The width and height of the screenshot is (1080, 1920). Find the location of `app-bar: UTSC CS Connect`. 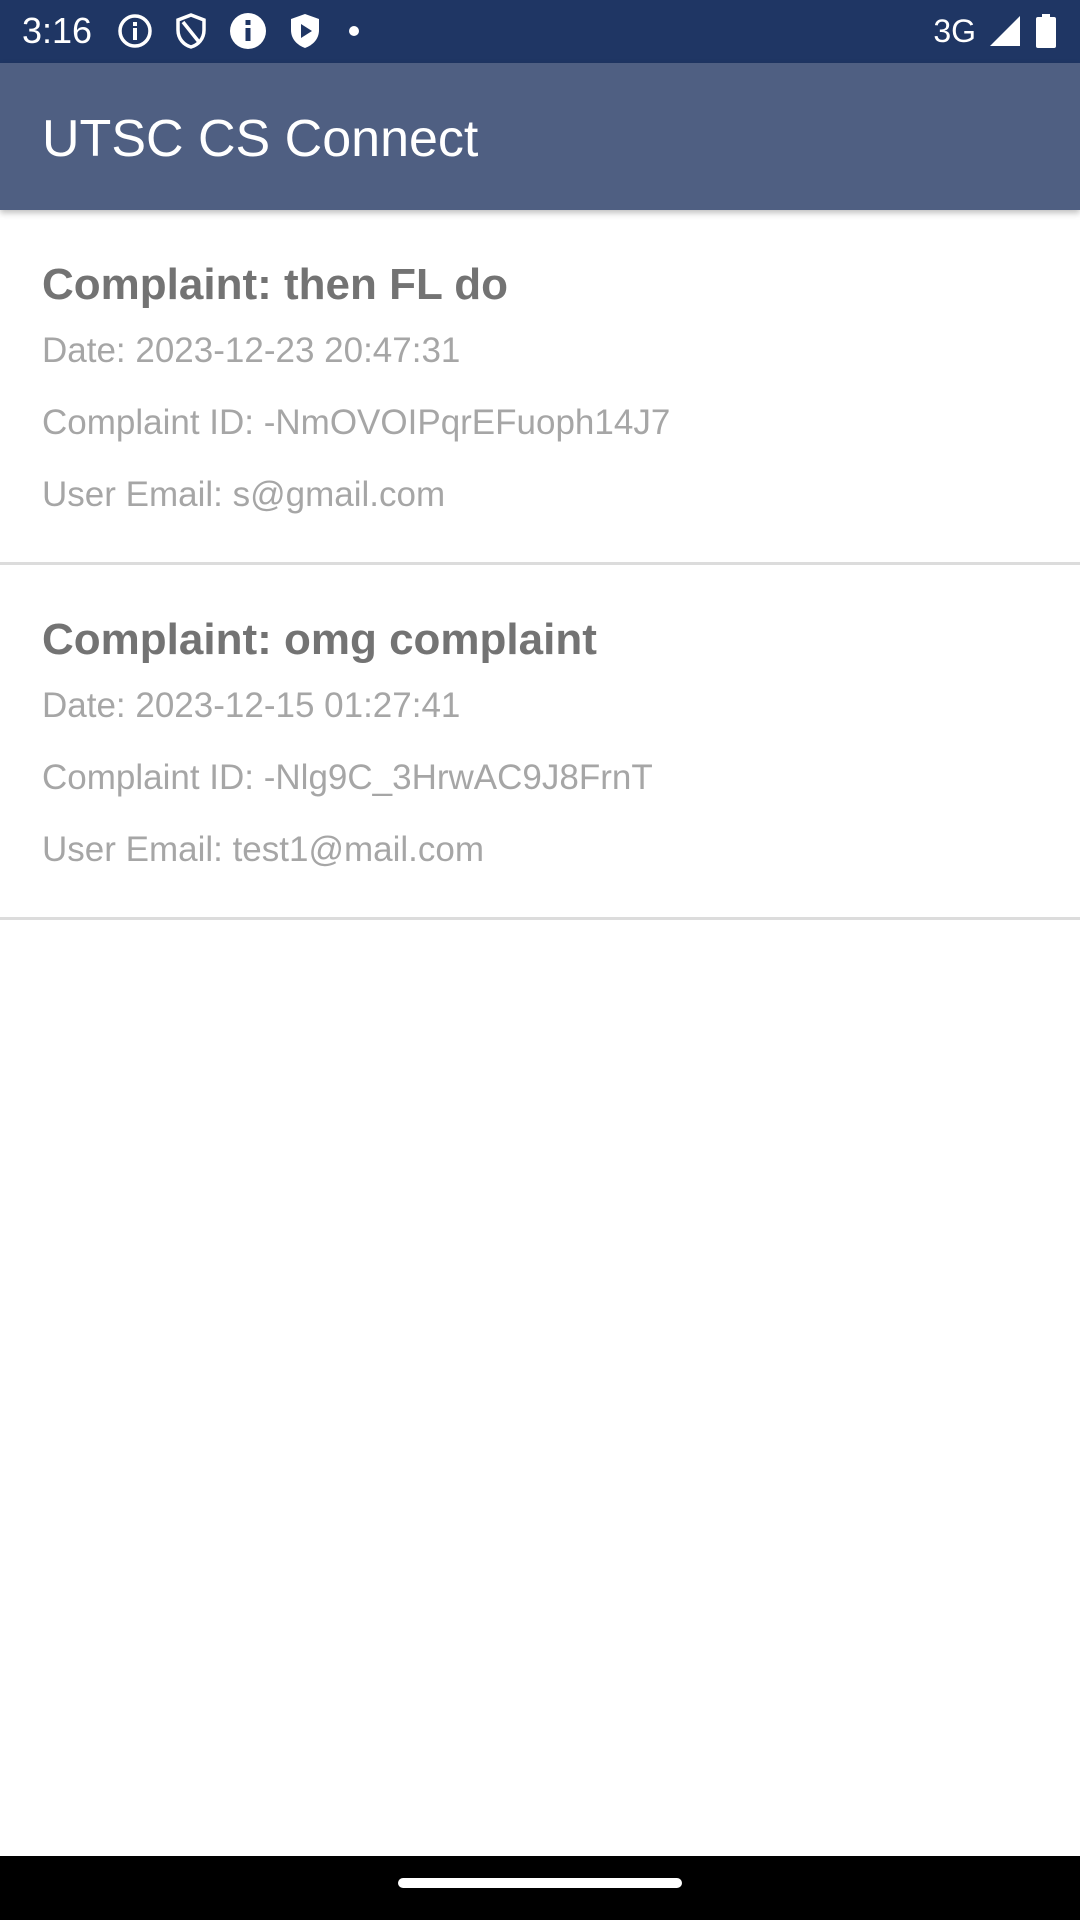

app-bar: UTSC CS Connect is located at coordinates (540, 136).